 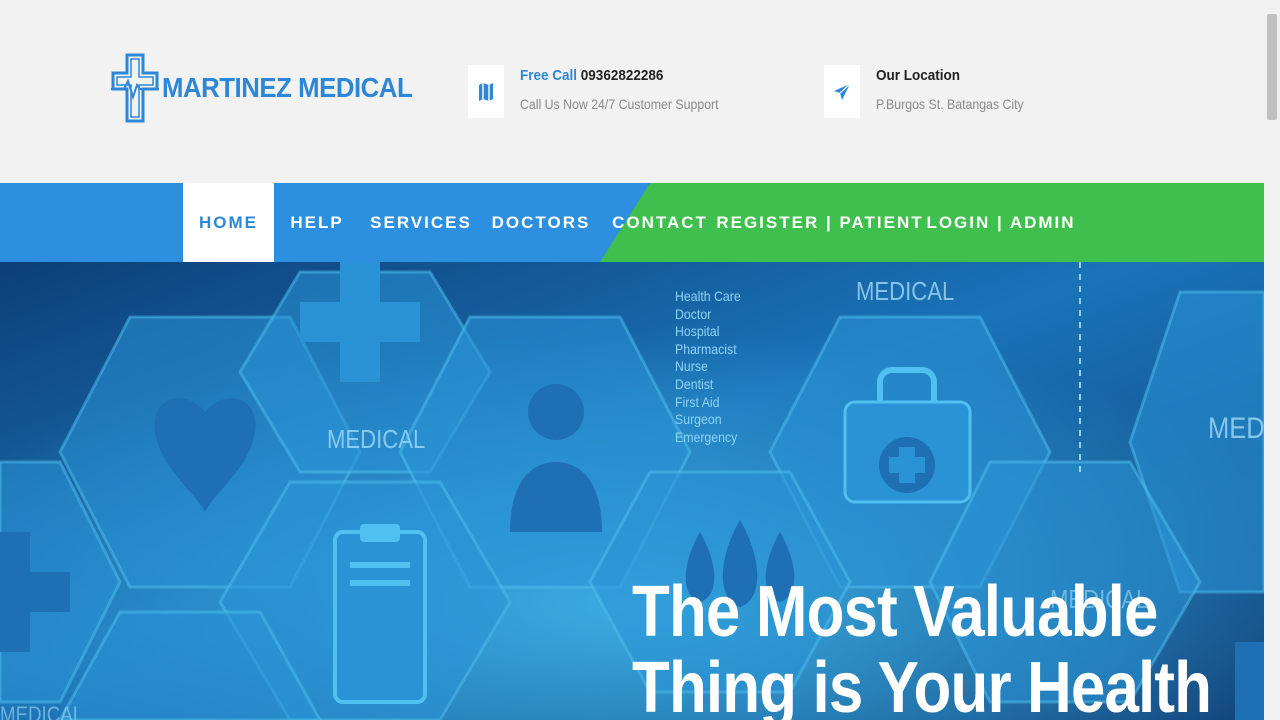 What do you see at coordinates (691, 366) in the screenshot?
I see `list-item: Nurse` at bounding box center [691, 366].